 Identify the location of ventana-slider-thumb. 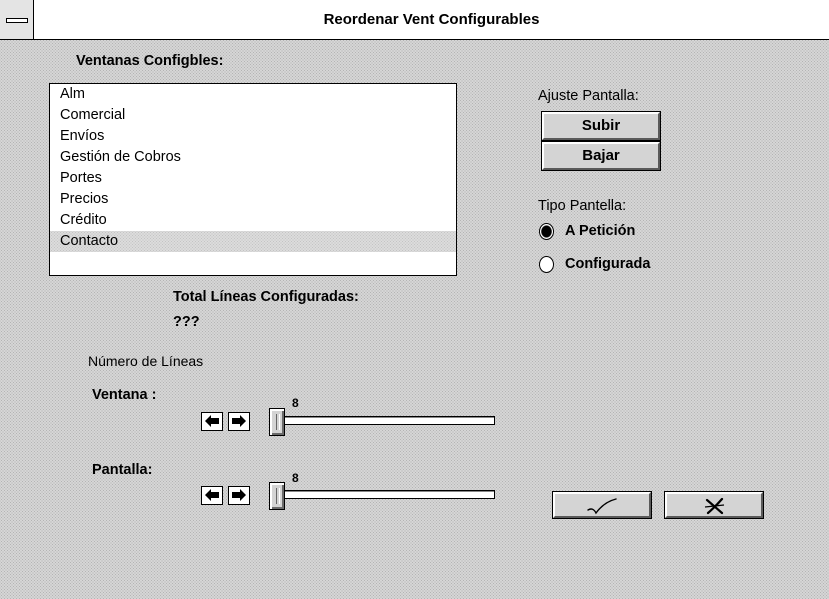
(277, 422).